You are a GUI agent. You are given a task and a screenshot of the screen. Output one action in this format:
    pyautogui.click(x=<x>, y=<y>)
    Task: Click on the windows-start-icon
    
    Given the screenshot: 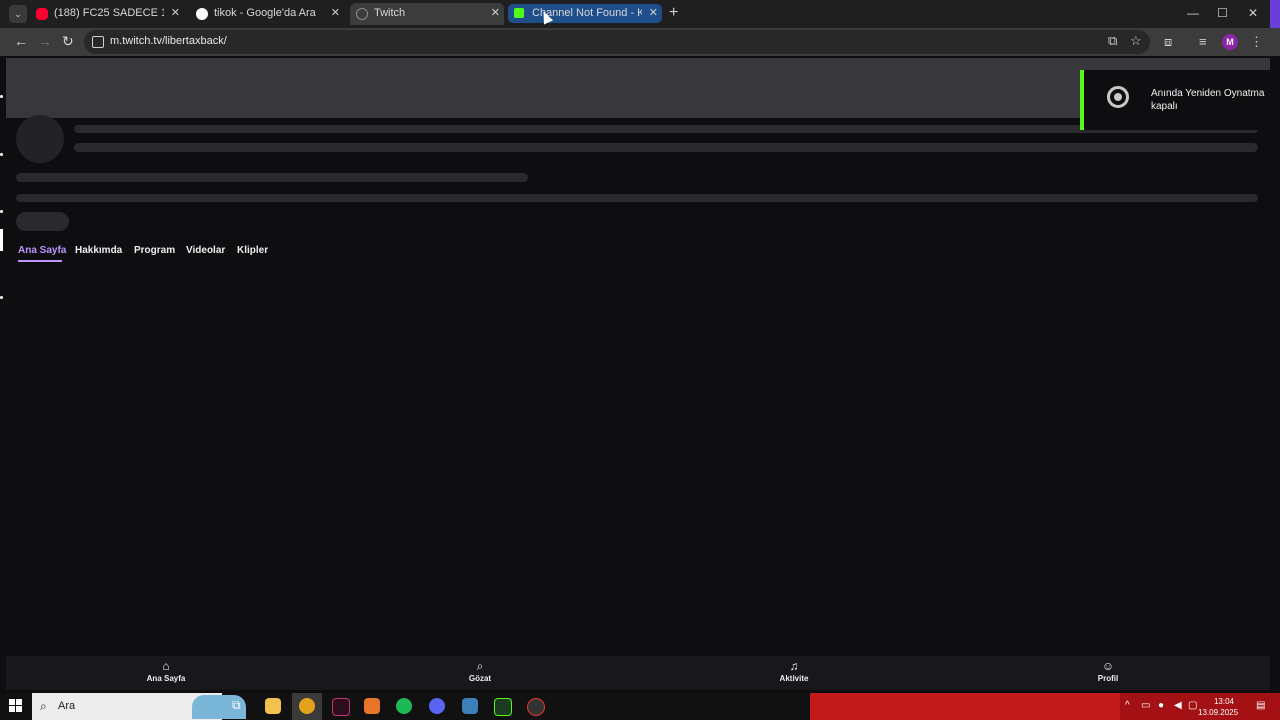 What is the action you would take?
    pyautogui.click(x=16, y=706)
    